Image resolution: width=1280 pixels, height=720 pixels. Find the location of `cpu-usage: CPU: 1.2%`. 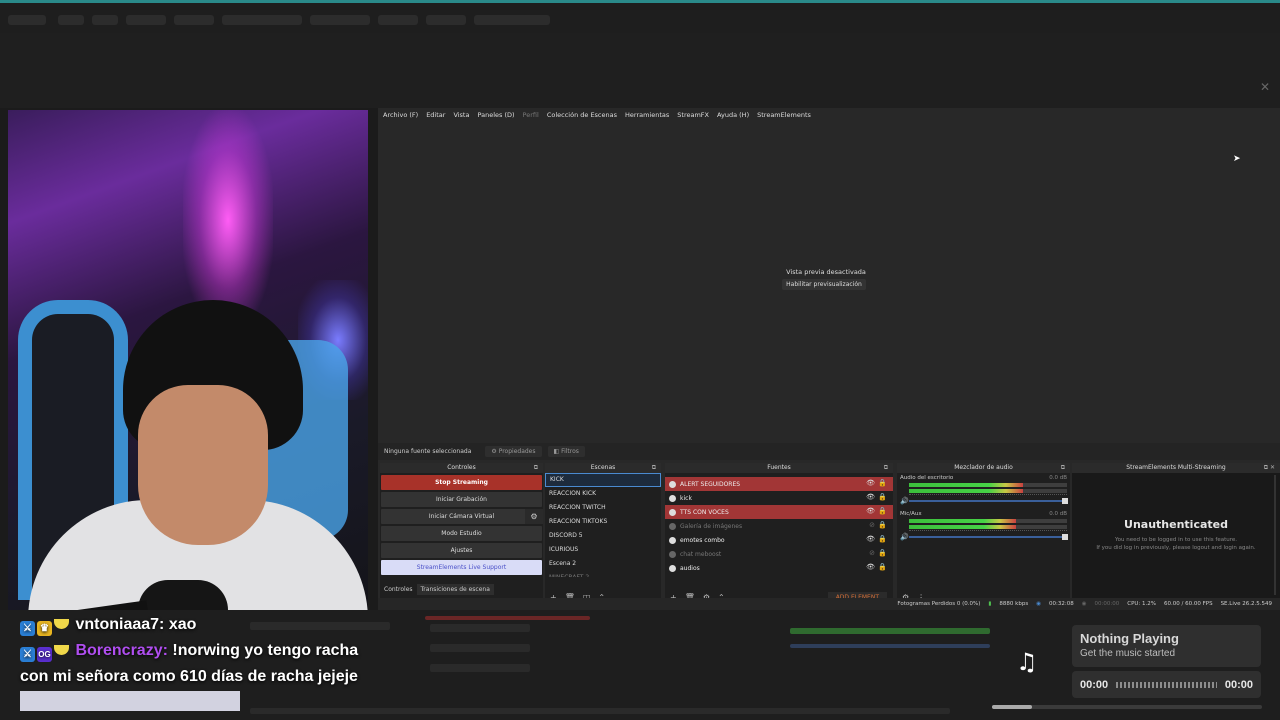

cpu-usage: CPU: 1.2% is located at coordinates (1141, 604).